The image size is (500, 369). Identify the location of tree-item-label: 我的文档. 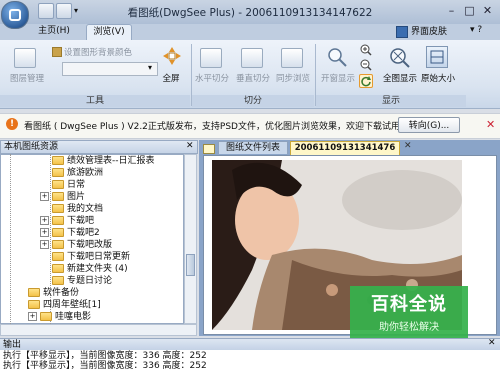
(85, 209).